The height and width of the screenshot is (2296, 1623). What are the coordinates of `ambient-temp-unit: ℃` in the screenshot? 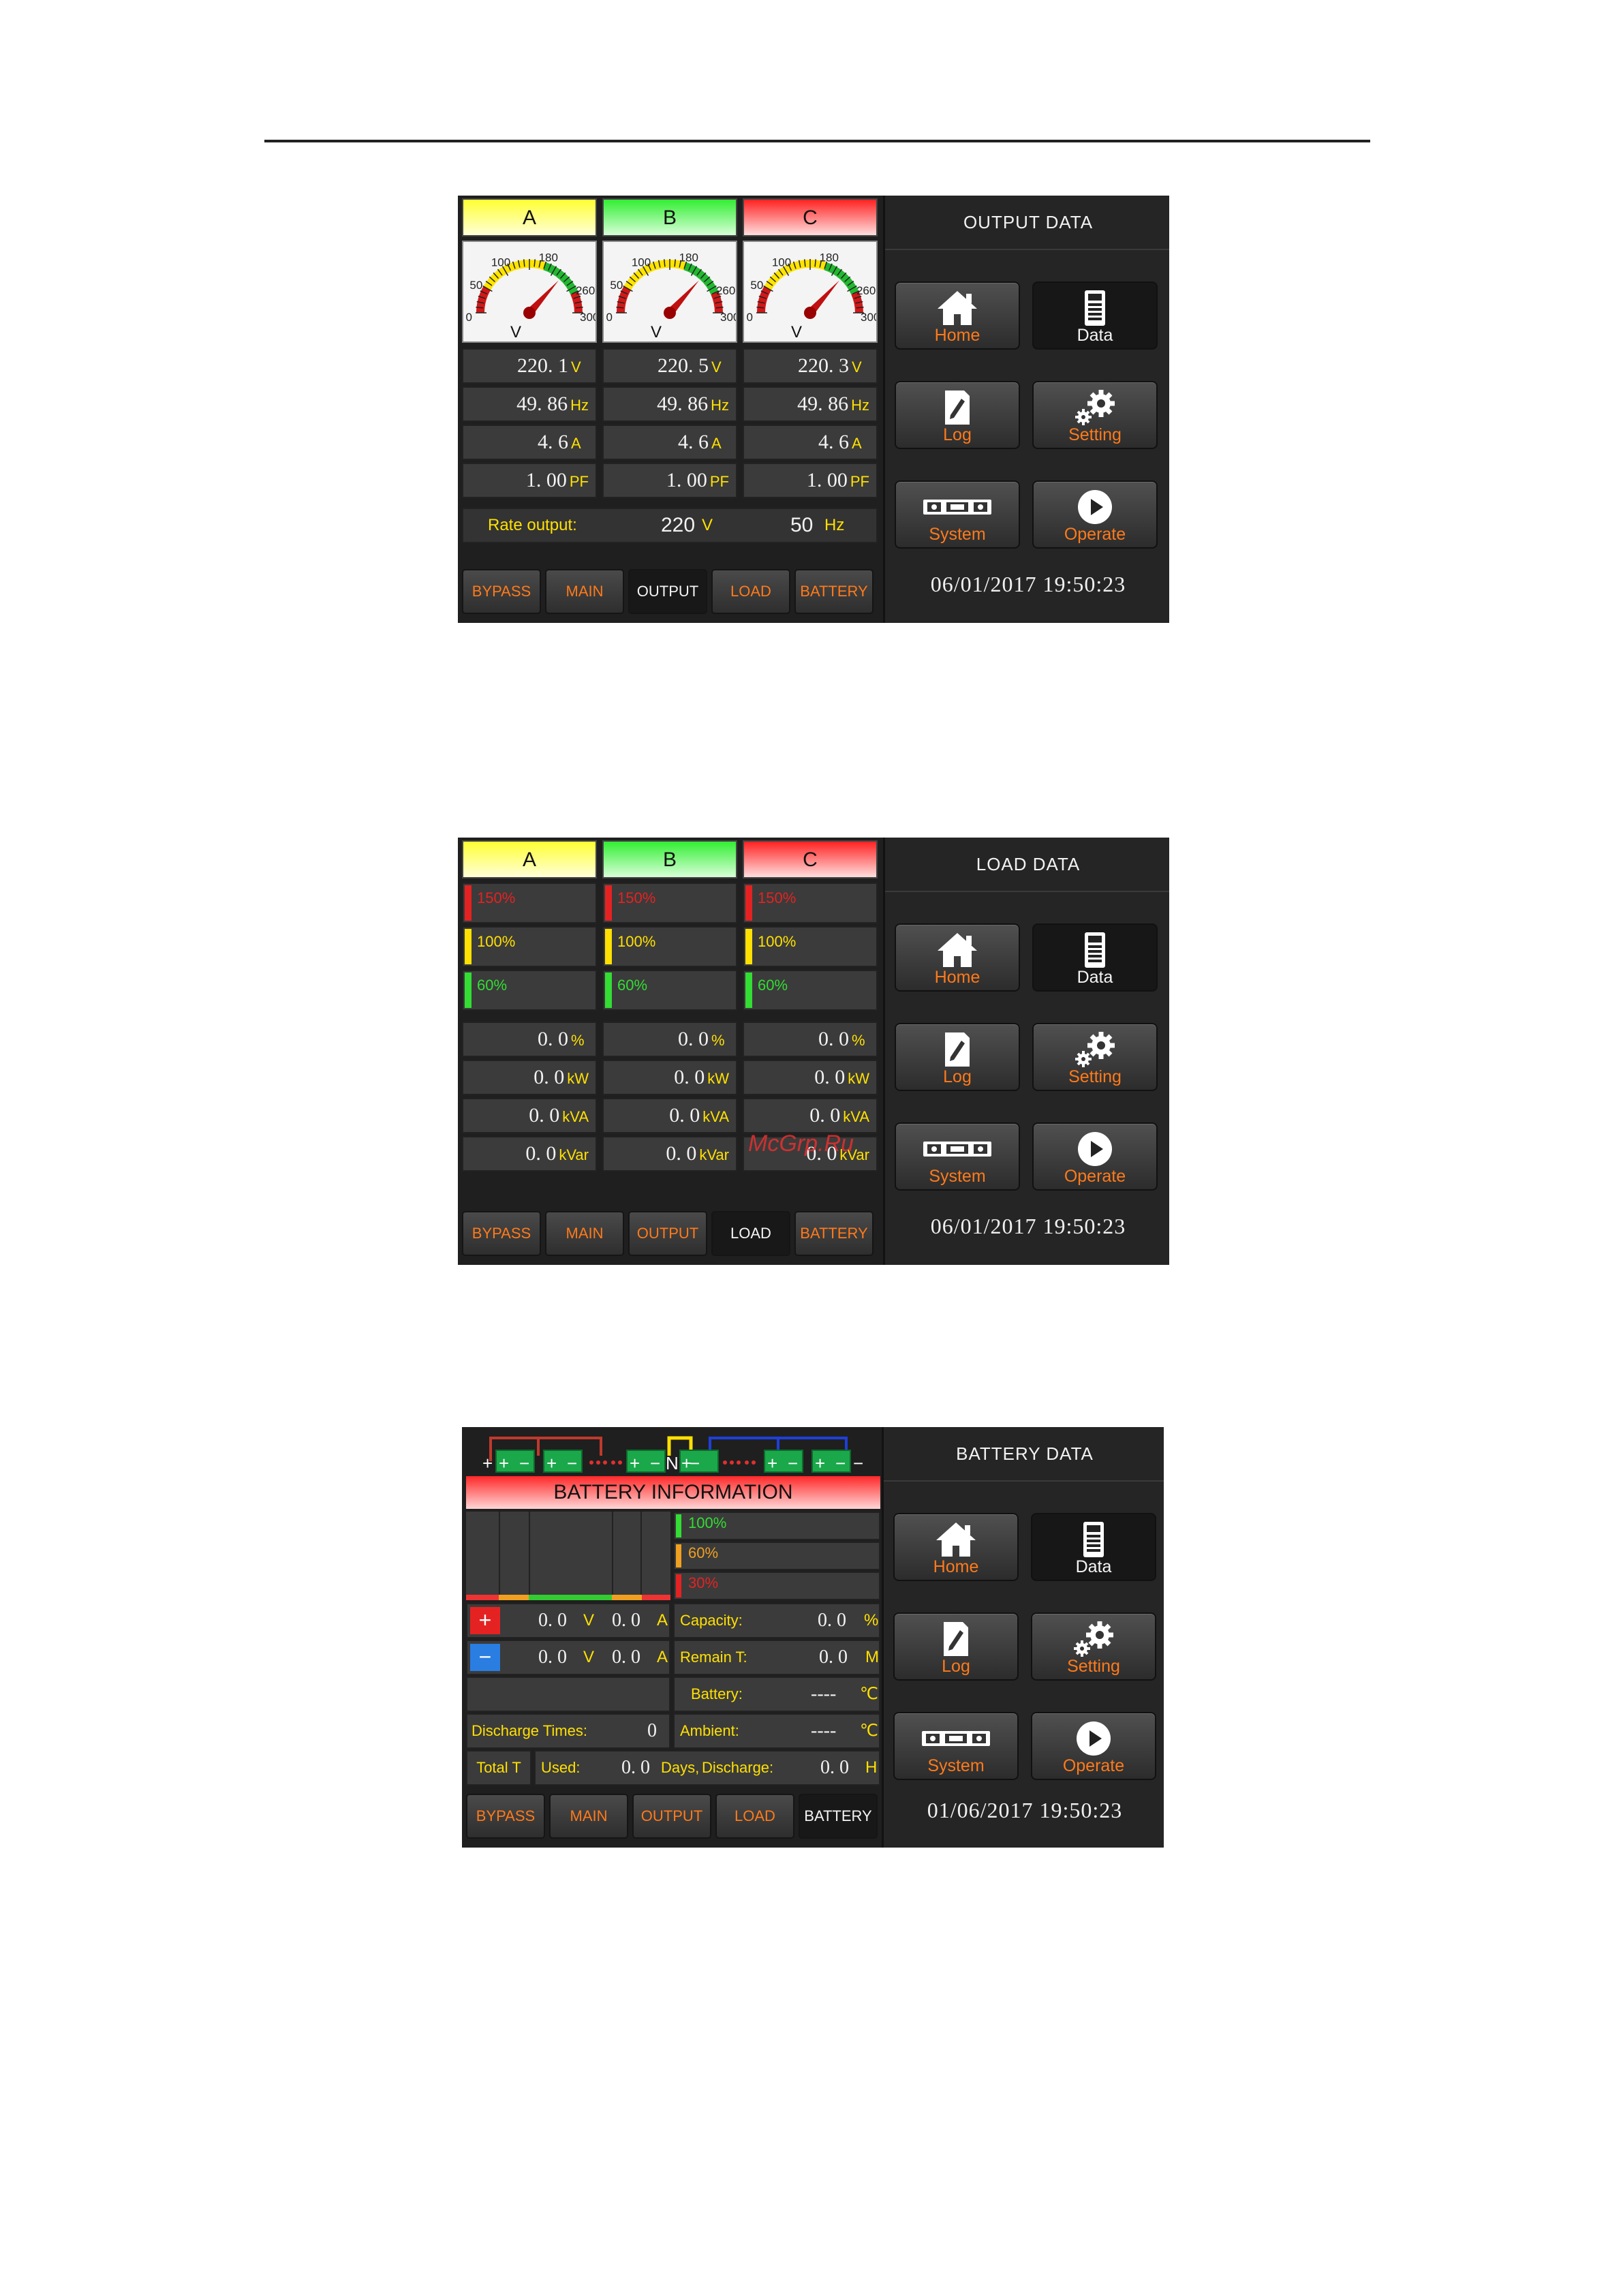 It's located at (869, 1730).